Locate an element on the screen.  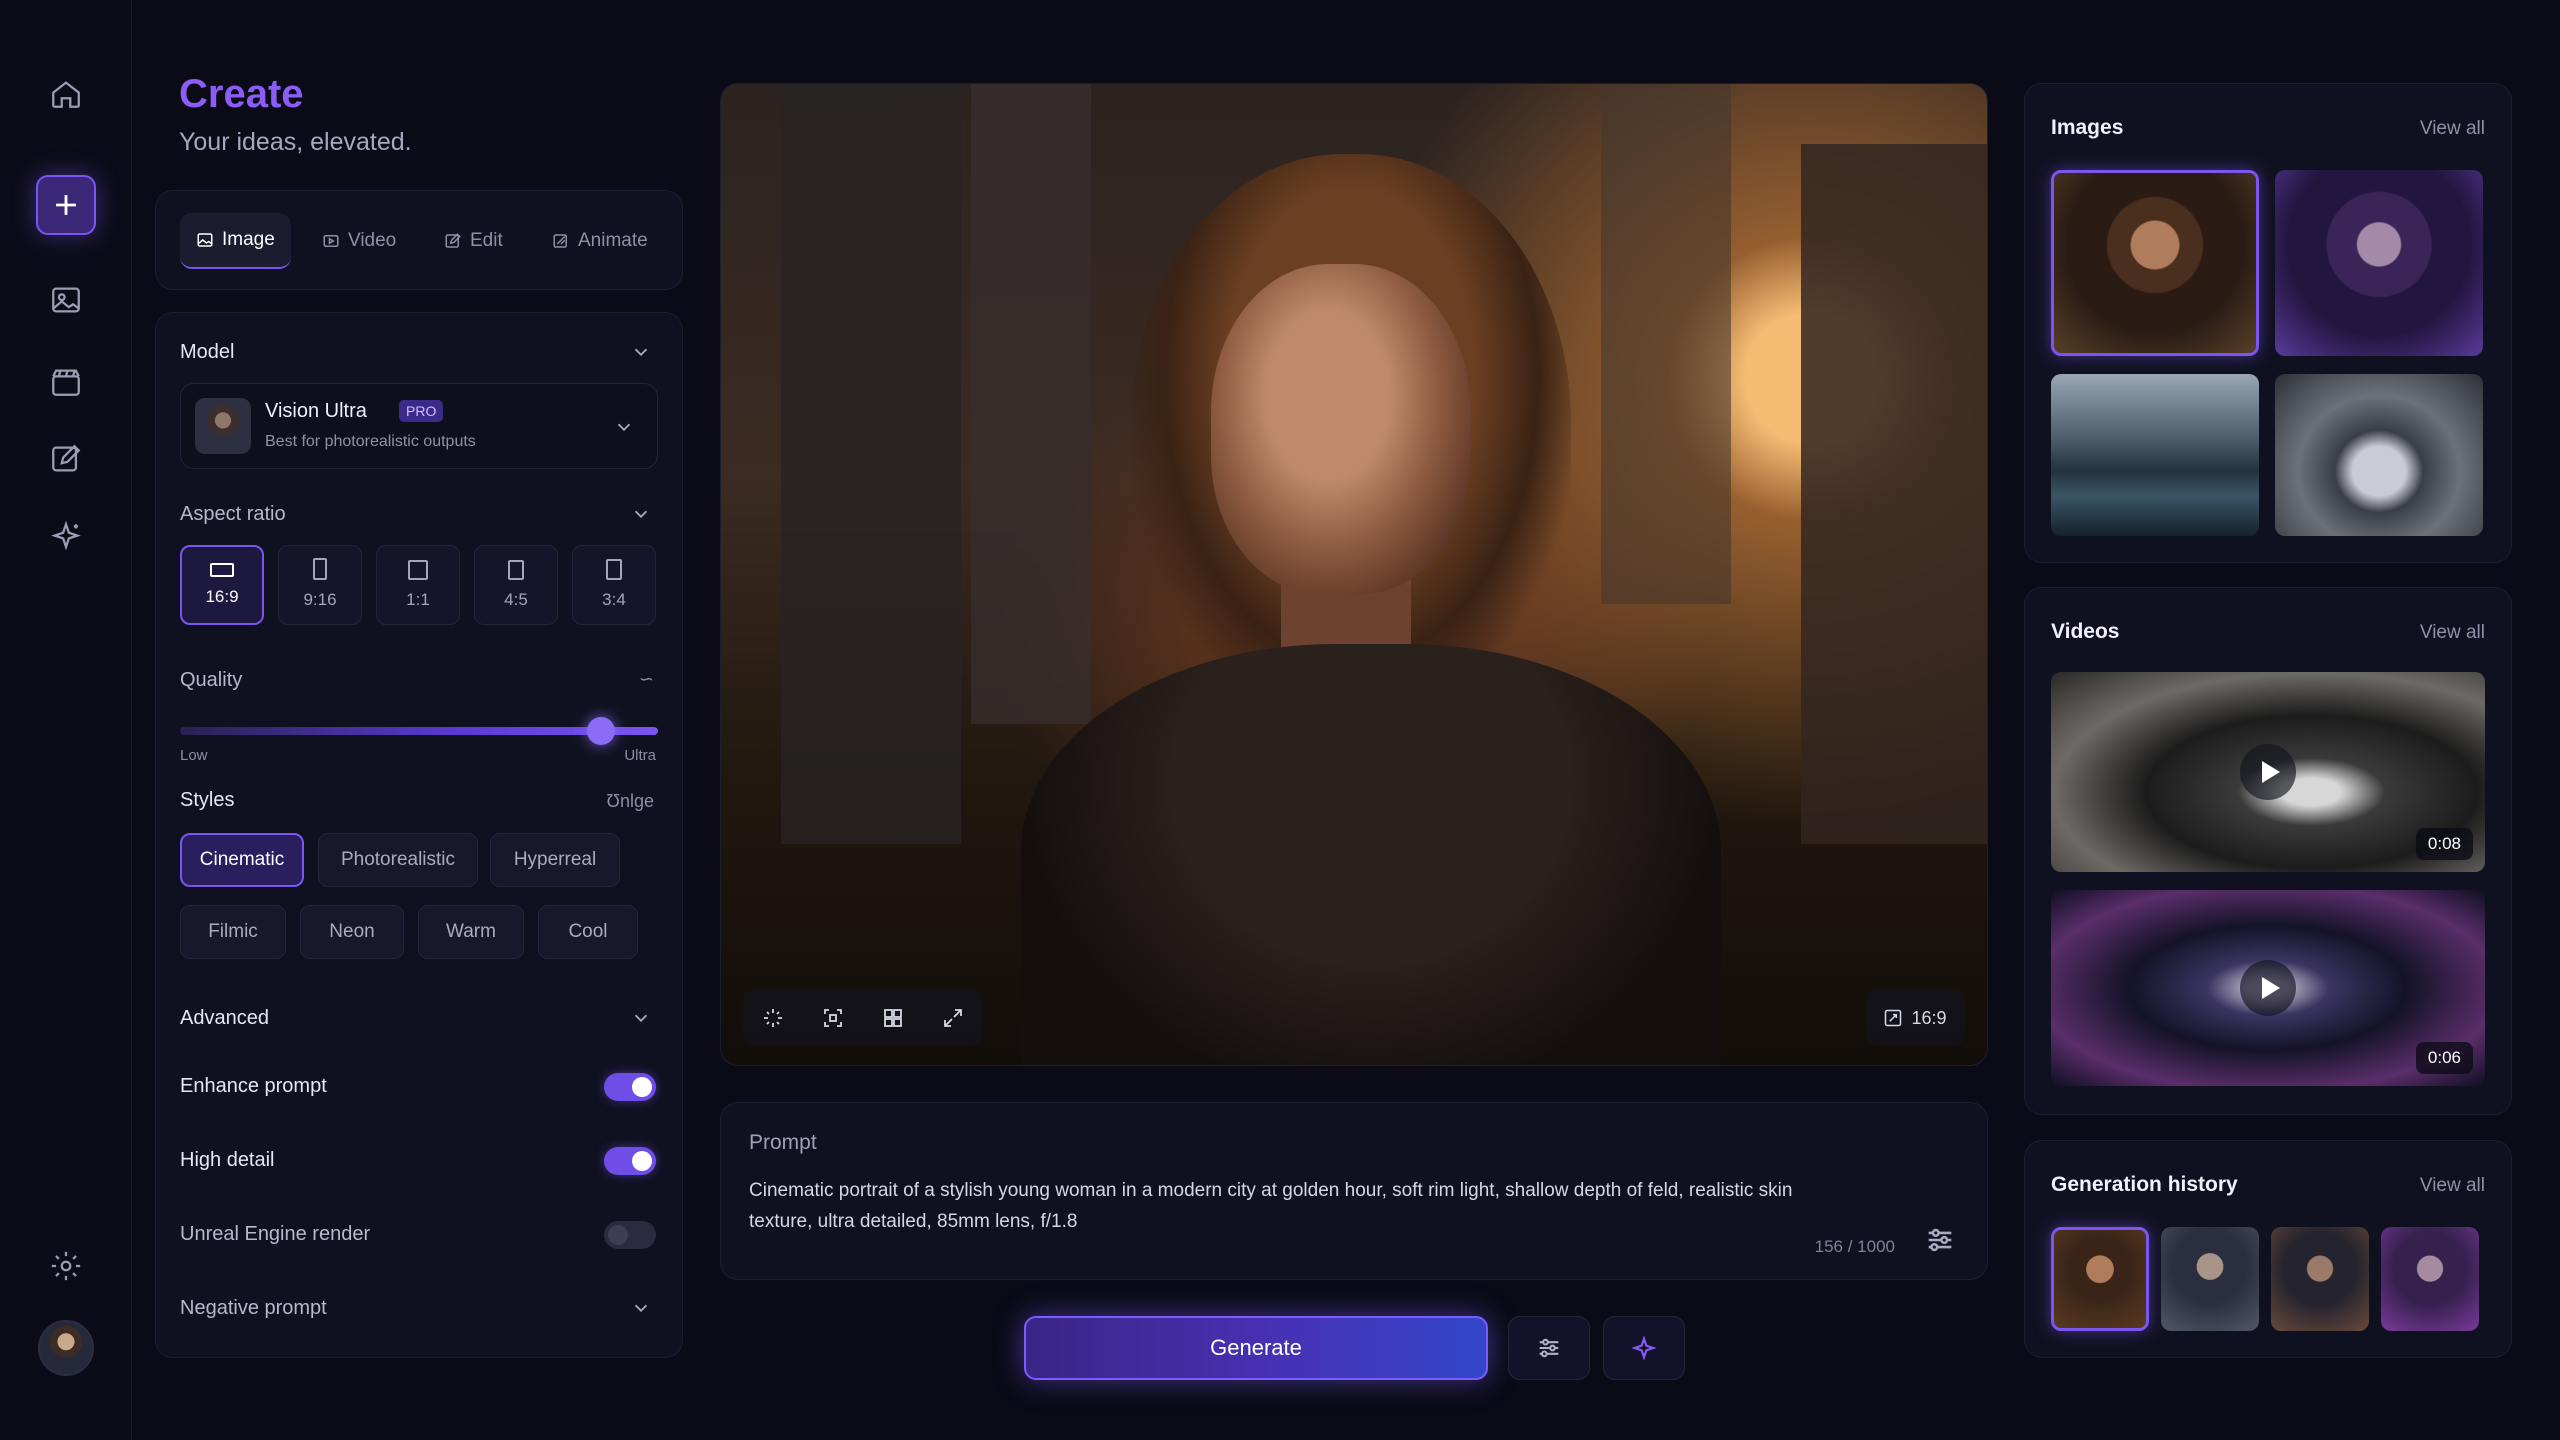
images-card: Images View all is located at coordinates (2268, 323).